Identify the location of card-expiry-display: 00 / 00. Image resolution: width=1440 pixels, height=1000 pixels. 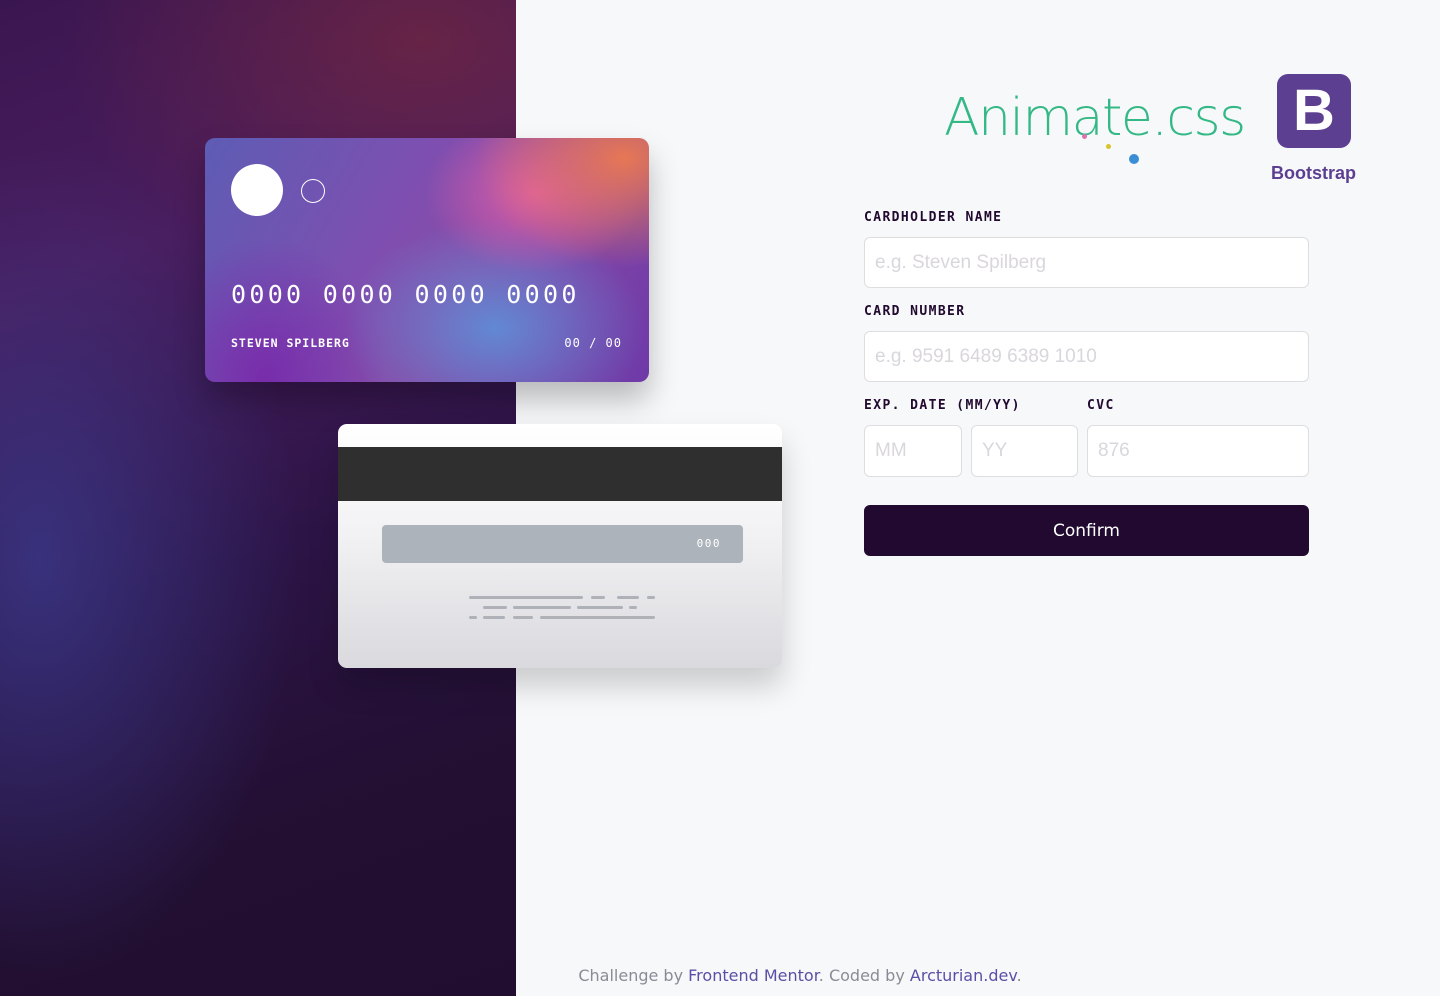
(593, 343).